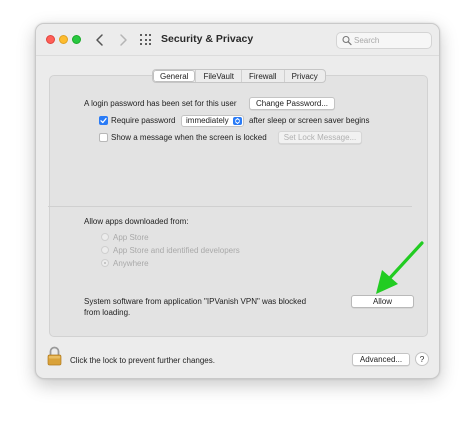 The image size is (474, 424). Describe the element at coordinates (189, 137) in the screenshot. I see `show-message-label: Show a message when the screen is locked` at that location.